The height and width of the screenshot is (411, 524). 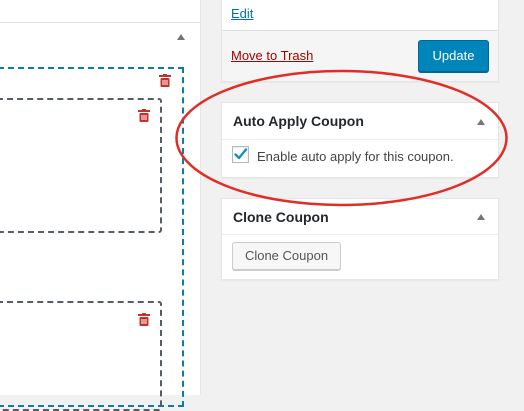 I want to click on auto-apply-checkbox, so click(x=240, y=154).